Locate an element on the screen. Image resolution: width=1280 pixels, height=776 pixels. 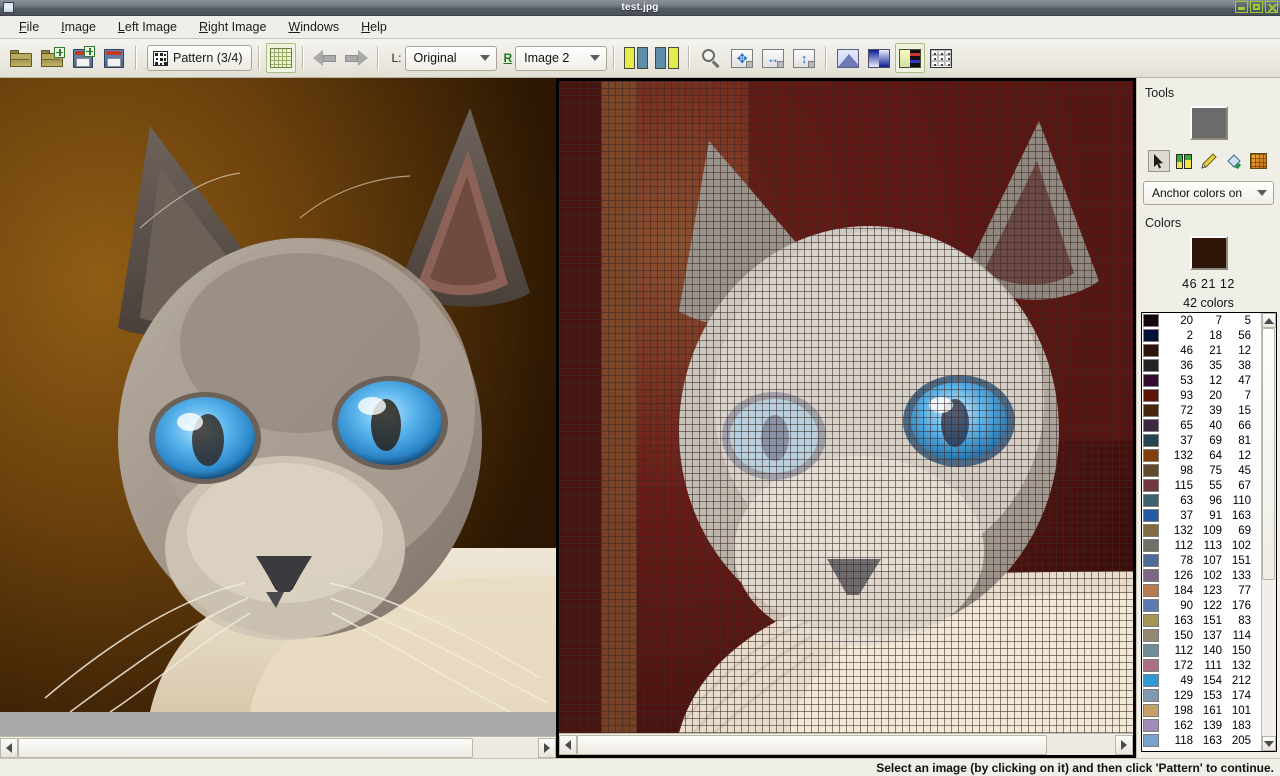
menu-image: Image is located at coordinates (78, 27).